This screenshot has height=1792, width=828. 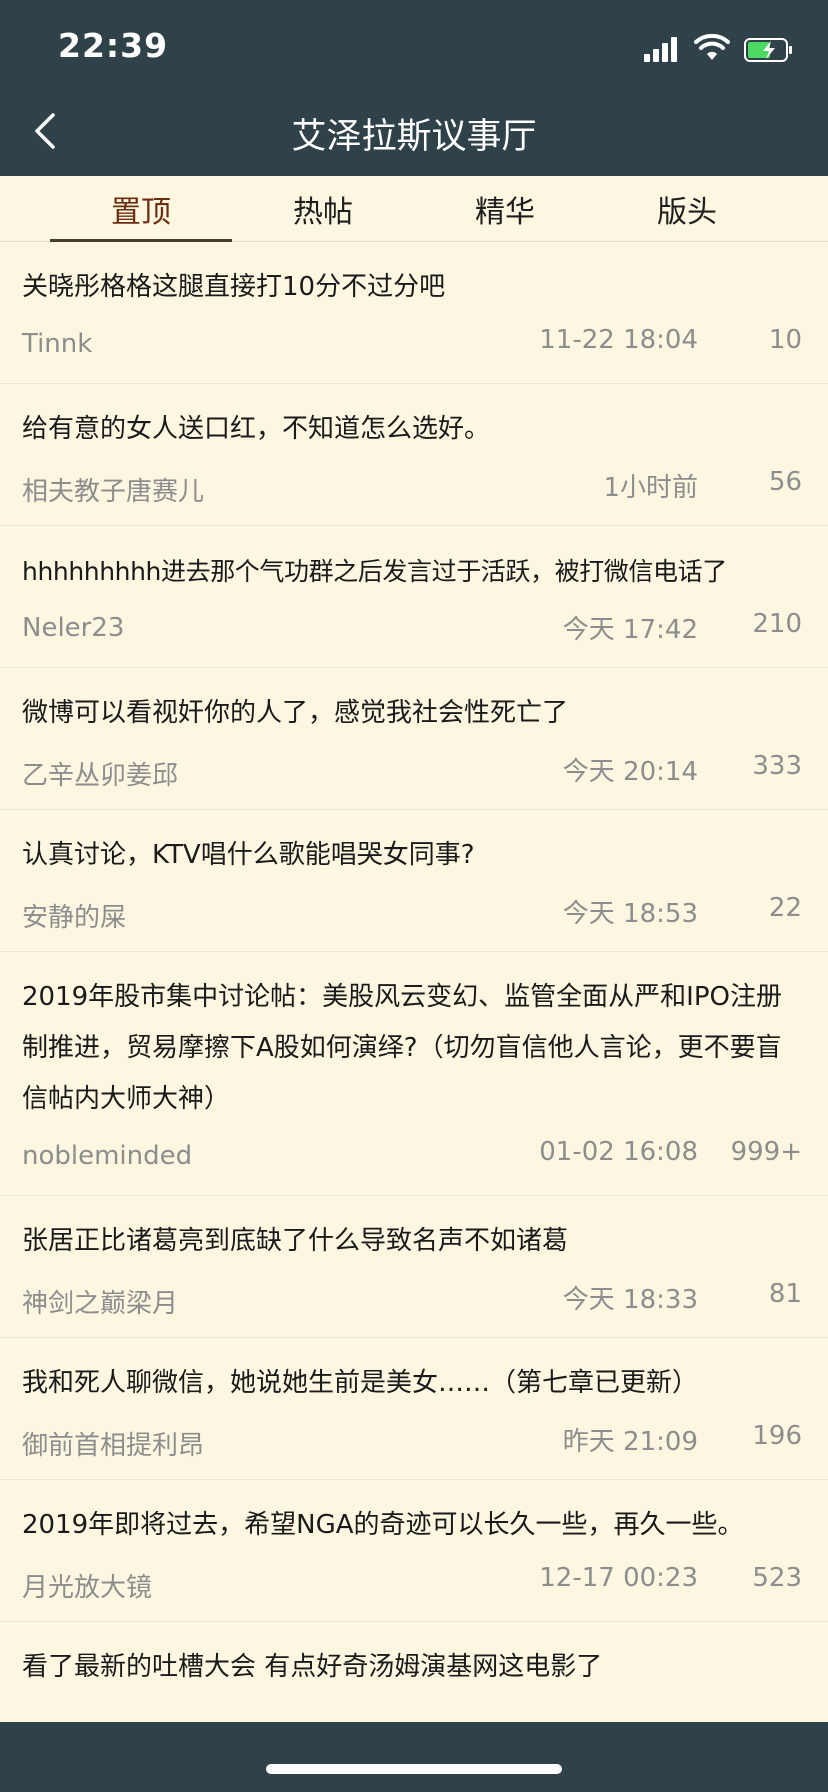 What do you see at coordinates (414, 571) in the screenshot?
I see `post-title: hhhhhhhhh进去那个气功群之后发言过于活跃，被打微信电话了` at bounding box center [414, 571].